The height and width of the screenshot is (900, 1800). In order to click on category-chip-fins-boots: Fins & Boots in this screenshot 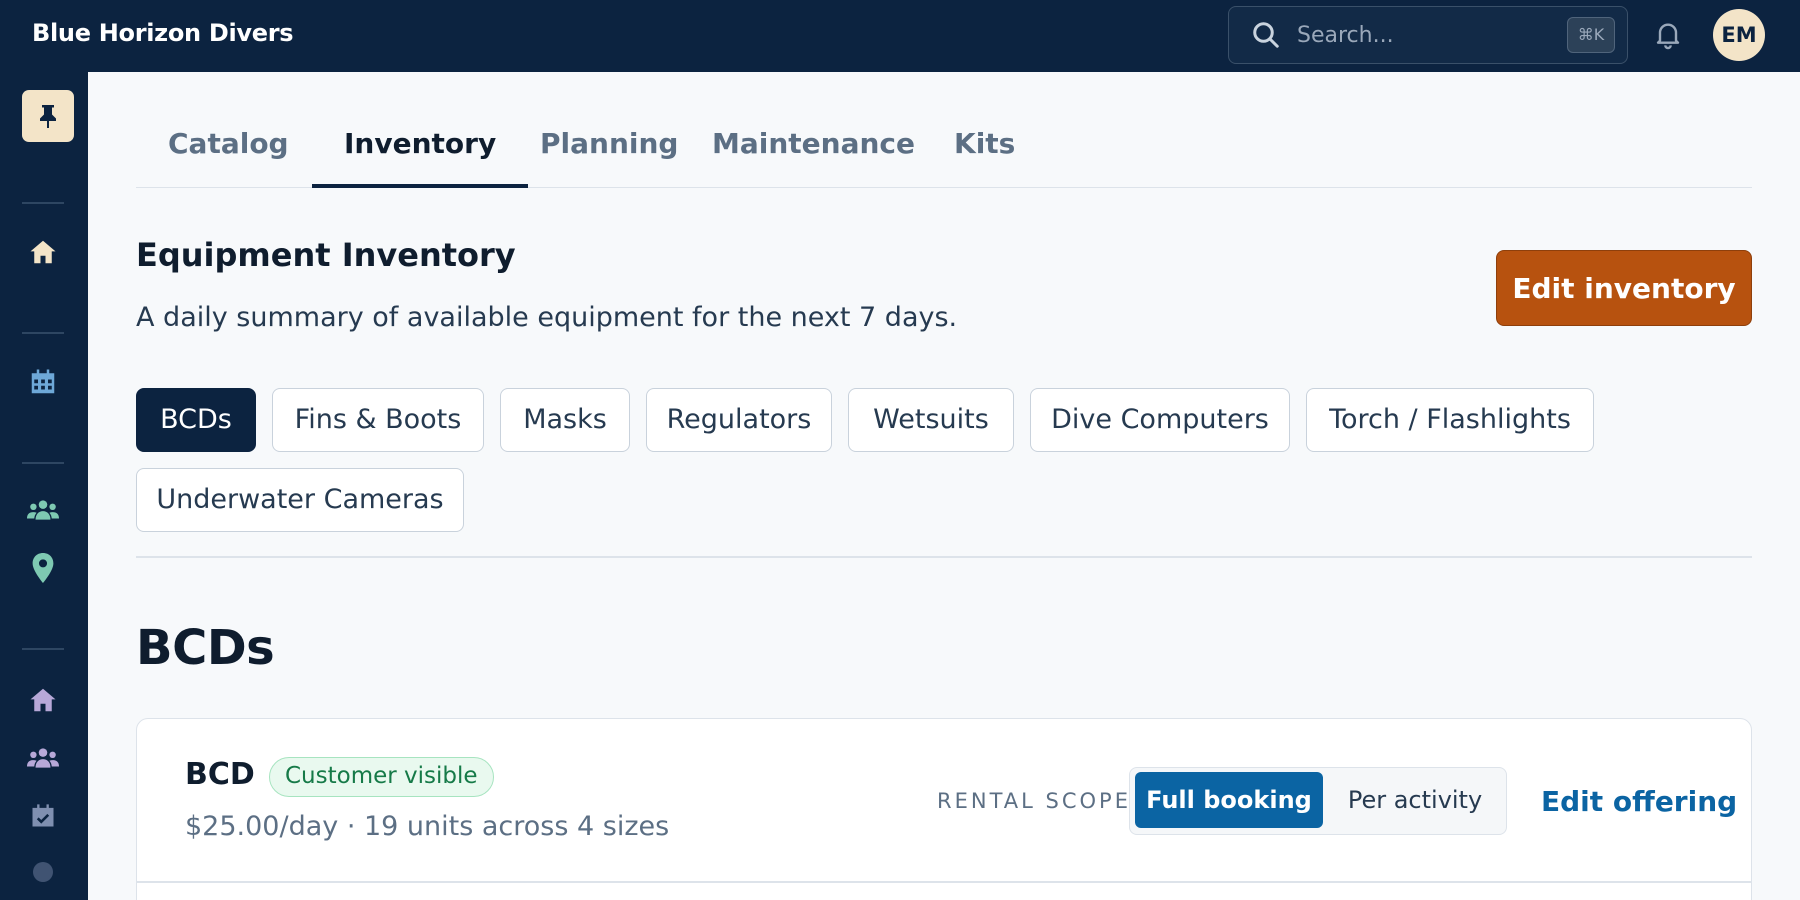, I will do `click(378, 420)`.